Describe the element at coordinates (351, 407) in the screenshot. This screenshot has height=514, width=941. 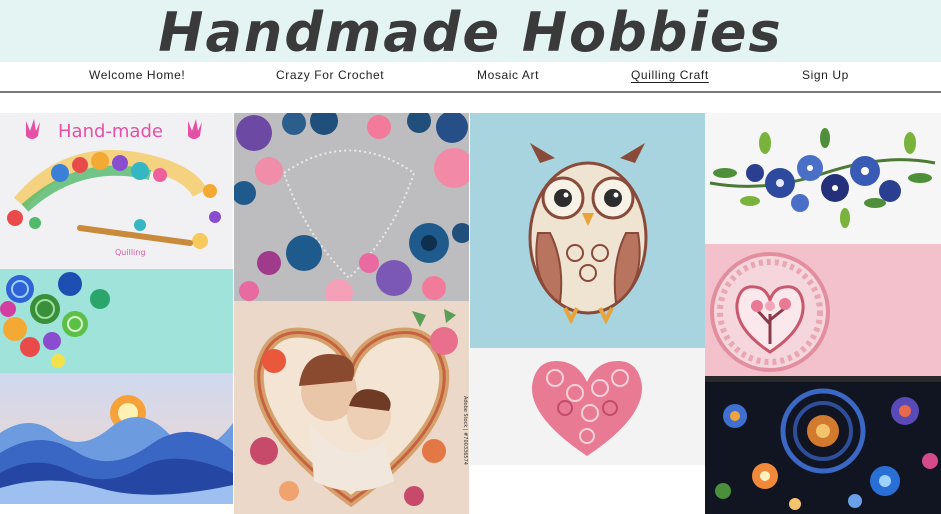
I see `mother-child-heart-image: Adobe Stock | #700336574` at that location.